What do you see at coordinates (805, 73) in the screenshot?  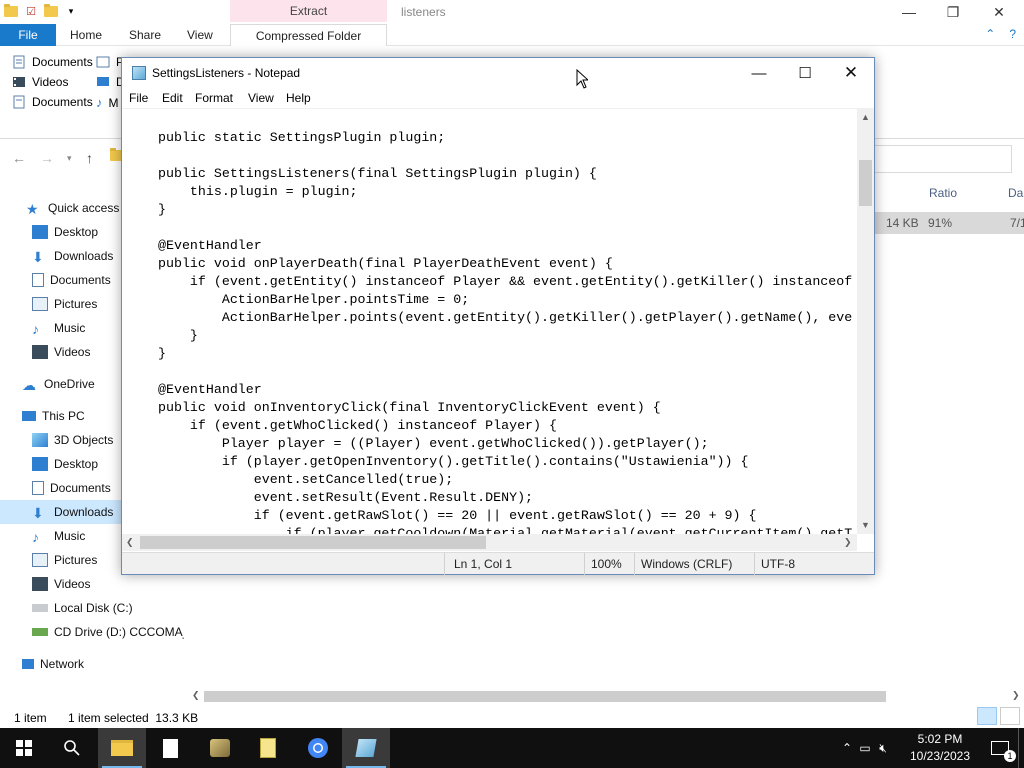 I see `notepad-maximize-button: ☐` at bounding box center [805, 73].